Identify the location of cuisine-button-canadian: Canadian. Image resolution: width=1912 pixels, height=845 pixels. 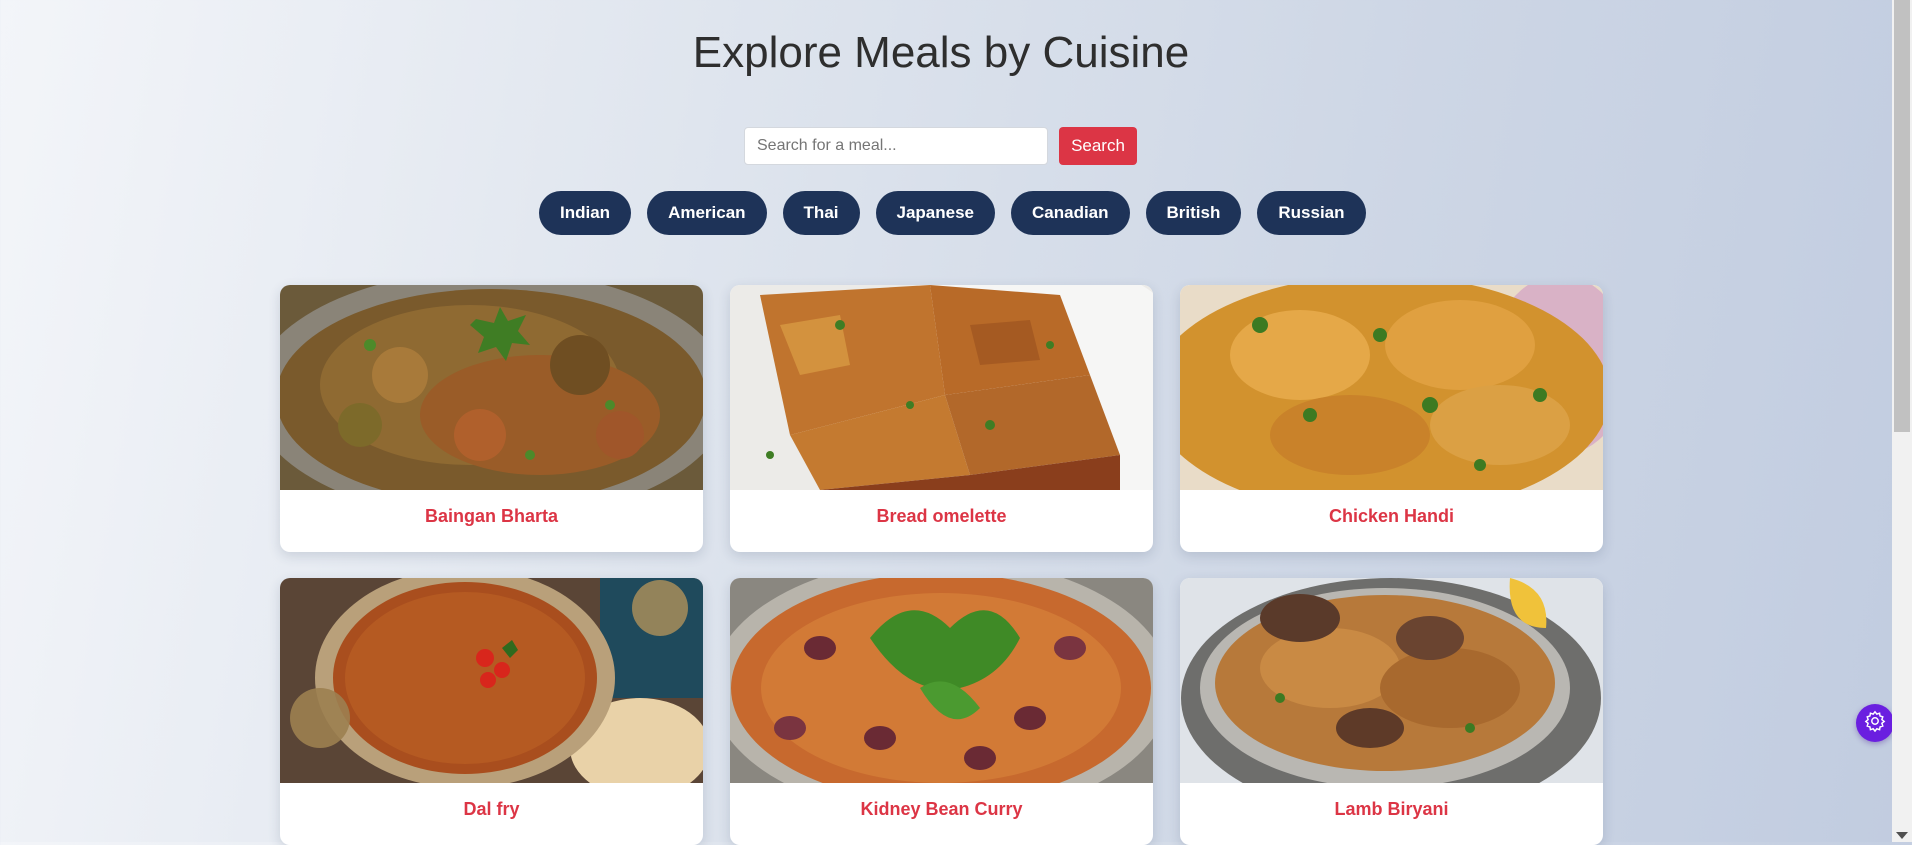
(1070, 213).